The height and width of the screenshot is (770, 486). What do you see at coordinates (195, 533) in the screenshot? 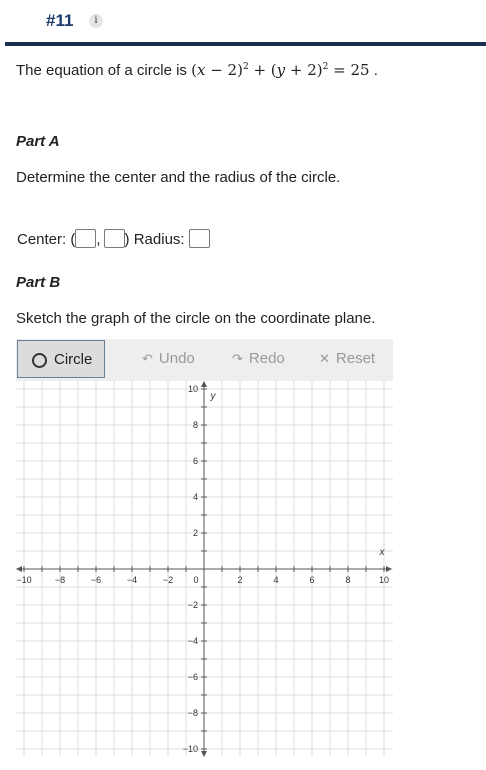
I see `y-tick-label: 2` at bounding box center [195, 533].